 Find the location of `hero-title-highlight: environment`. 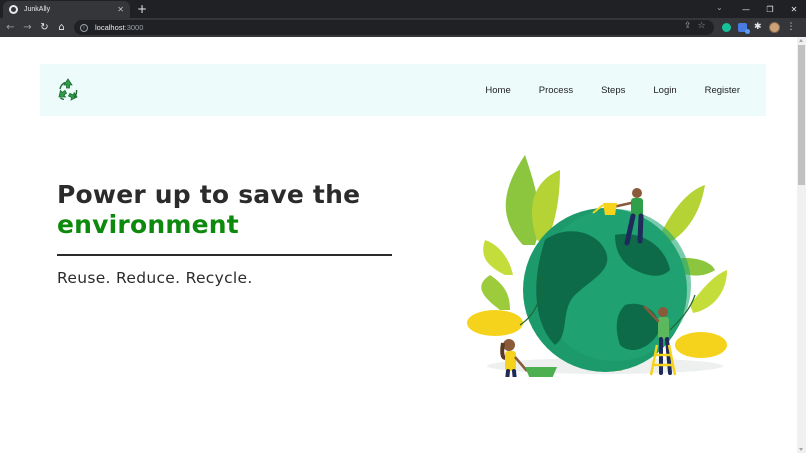

hero-title-highlight: environment is located at coordinates (148, 224).